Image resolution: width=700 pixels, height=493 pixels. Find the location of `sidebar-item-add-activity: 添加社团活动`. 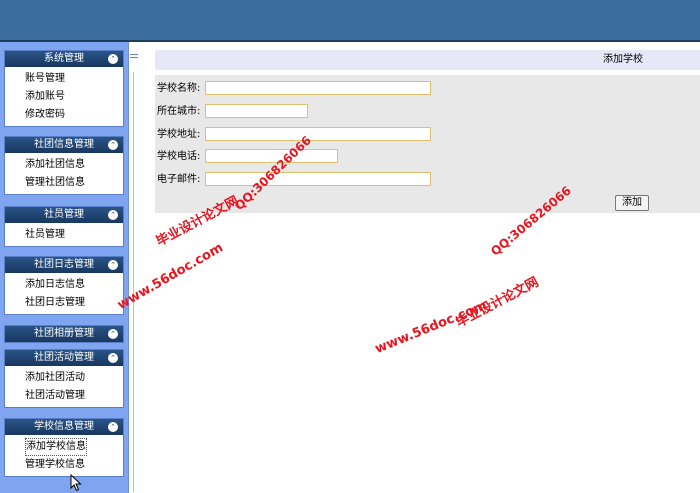

sidebar-item-add-activity: 添加社团活动 is located at coordinates (74, 378).